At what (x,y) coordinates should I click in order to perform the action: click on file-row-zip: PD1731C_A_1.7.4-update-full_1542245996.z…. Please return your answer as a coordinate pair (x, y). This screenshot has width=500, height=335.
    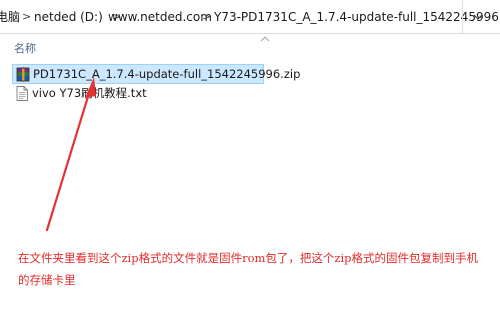
    Looking at the image, I should click on (156, 74).